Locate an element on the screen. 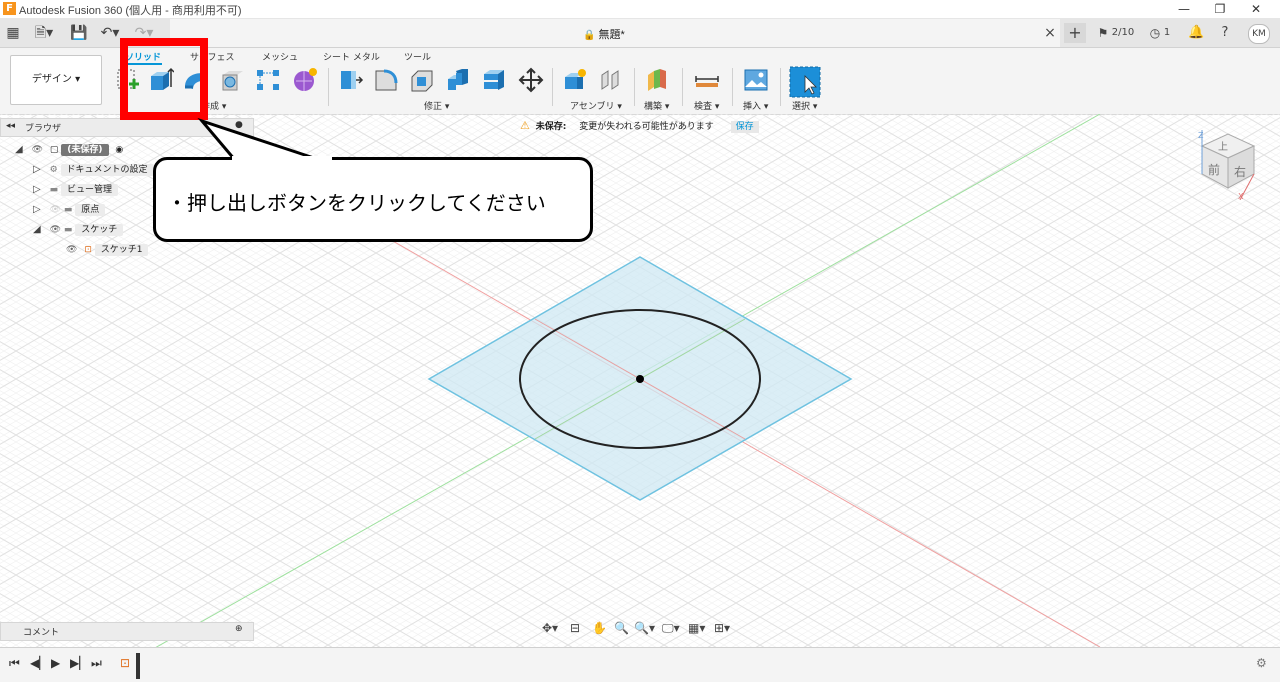  insert-group-label: 挿入 ▾ is located at coordinates (755, 105).